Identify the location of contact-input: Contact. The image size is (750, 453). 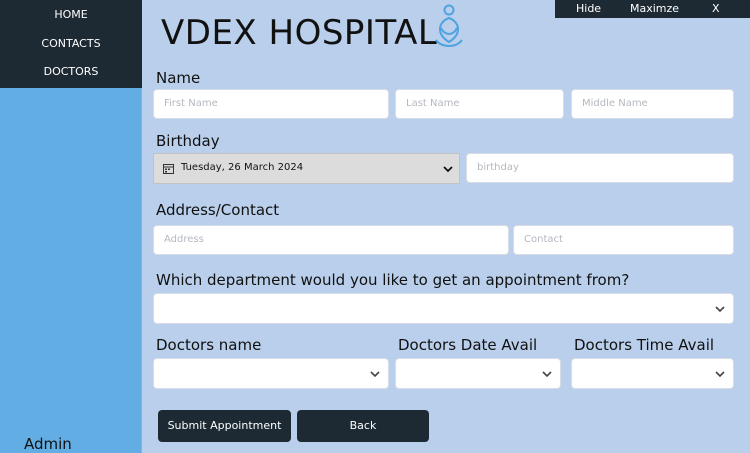
(623, 240).